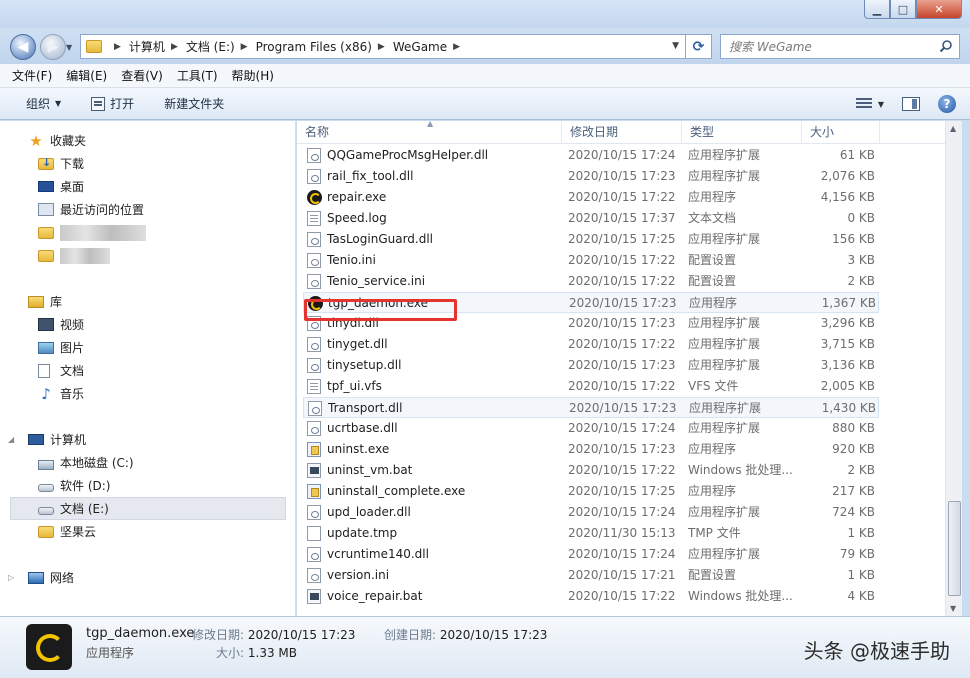 The width and height of the screenshot is (970, 678). What do you see at coordinates (11, 439) in the screenshot?
I see `expand-arrow-icon: ◢` at bounding box center [11, 439].